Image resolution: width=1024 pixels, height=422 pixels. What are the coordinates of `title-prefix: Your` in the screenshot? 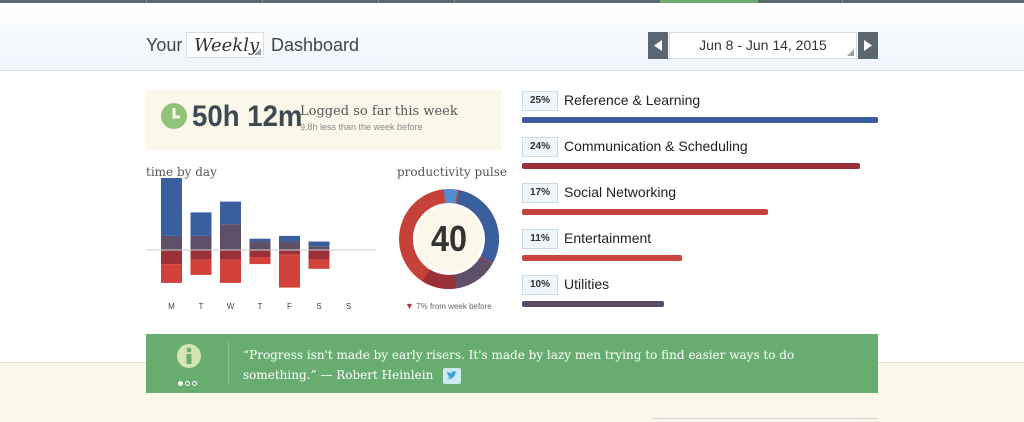 It's located at (164, 45).